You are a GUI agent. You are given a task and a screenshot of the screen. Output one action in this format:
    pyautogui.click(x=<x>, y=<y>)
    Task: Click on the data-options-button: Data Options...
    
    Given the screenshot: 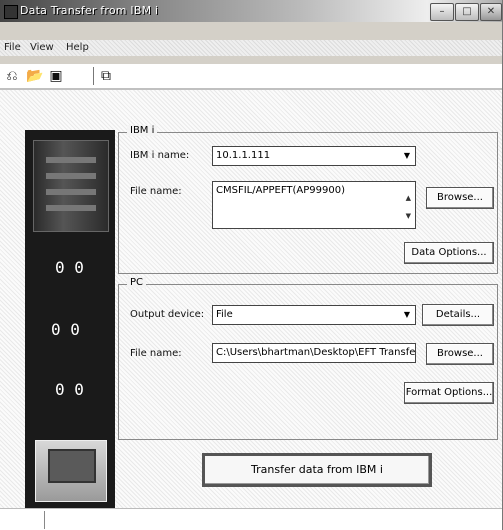 What is the action you would take?
    pyautogui.click(x=449, y=253)
    